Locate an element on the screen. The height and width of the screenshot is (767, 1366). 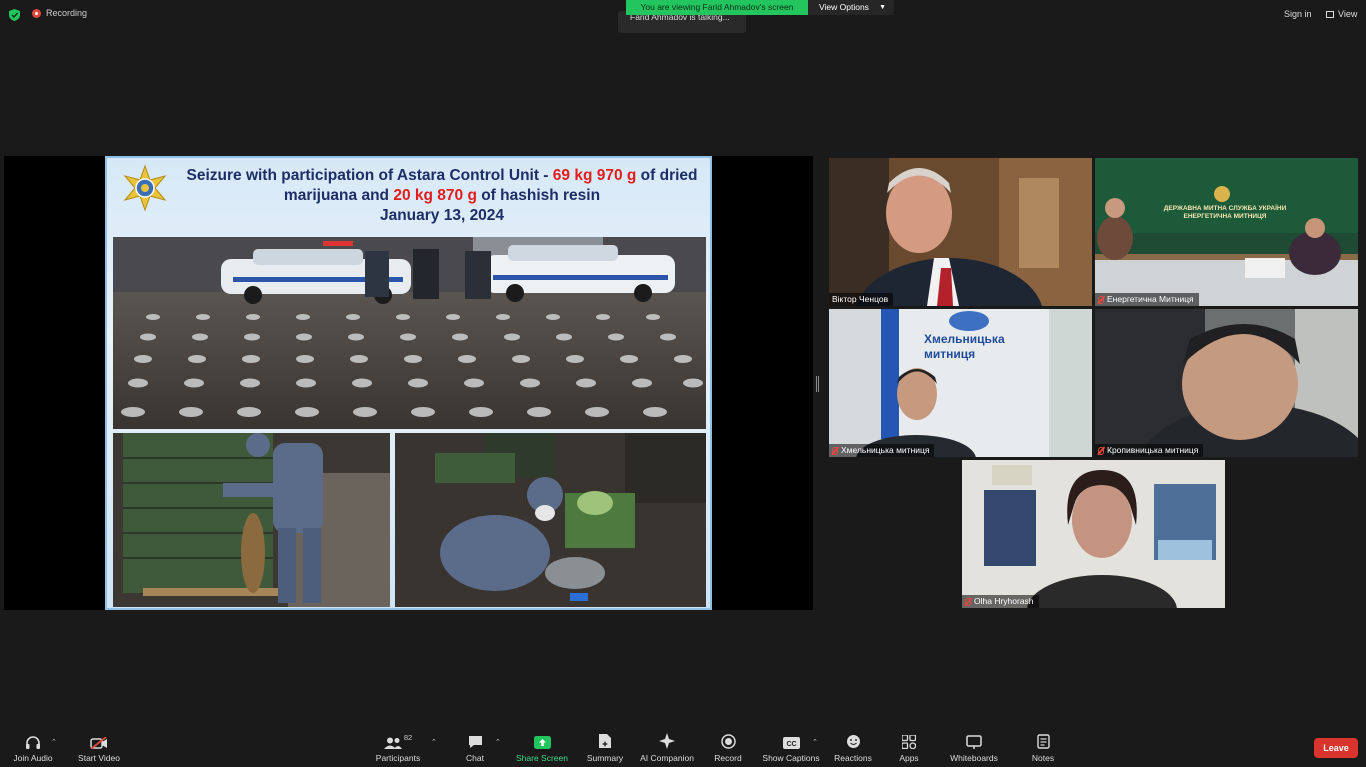
sign-in-button: Sign in is located at coordinates (1298, 14).